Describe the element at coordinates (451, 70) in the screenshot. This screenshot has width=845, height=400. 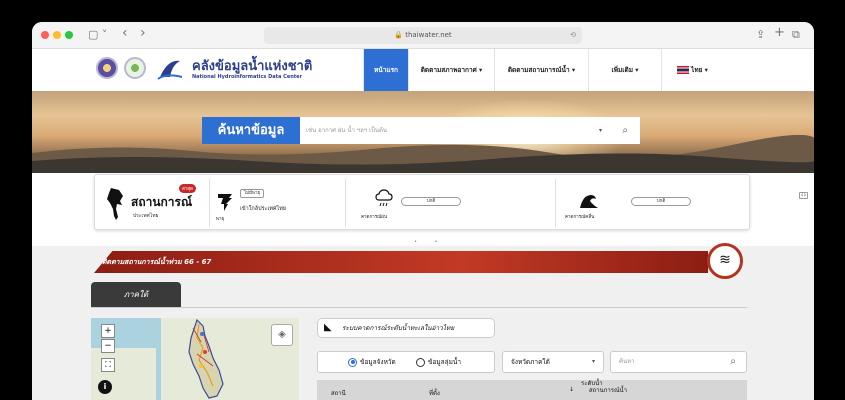
I see `nav-weather: ติดตามสภาพอากาศ ▾` at that location.